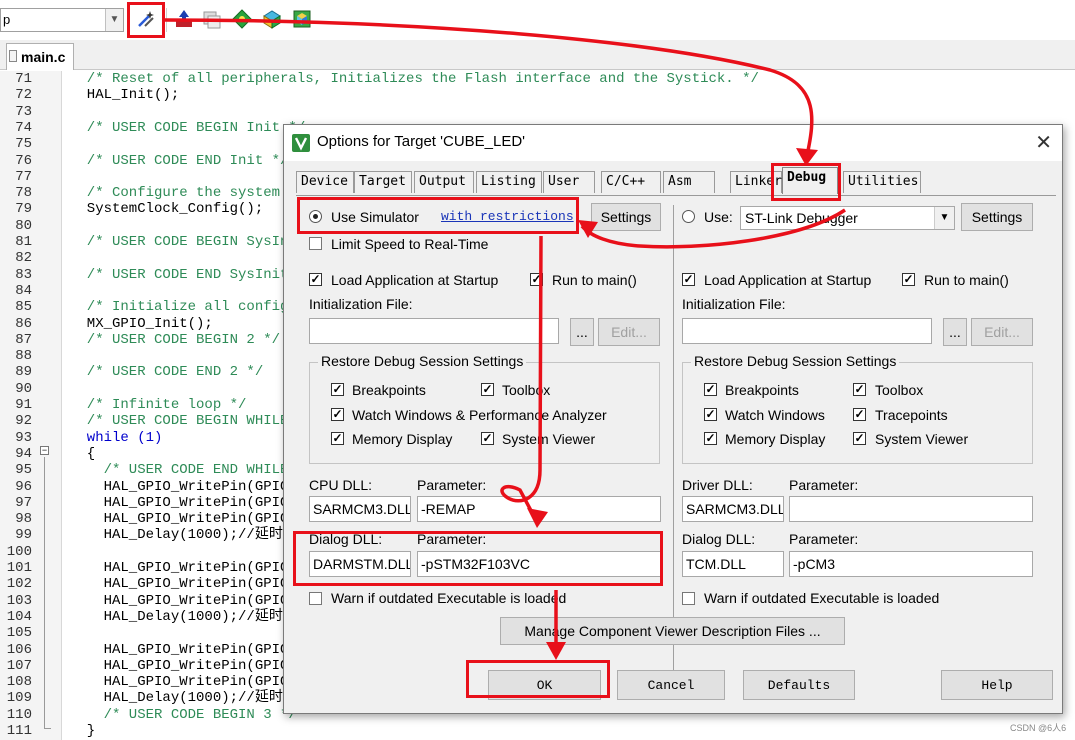 The height and width of the screenshot is (740, 1075). Describe the element at coordinates (859, 414) in the screenshot. I see `tracepoints-checkbox: ✓` at that location.